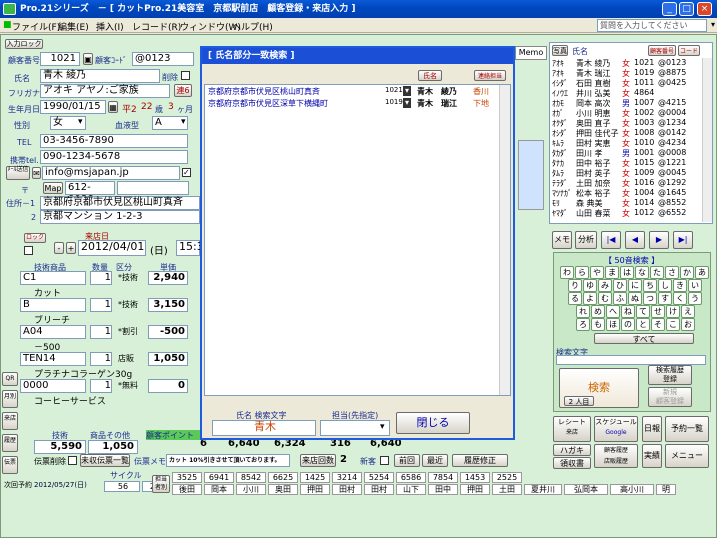  I want to click on schedule-button: スケジュール Google, so click(616, 429).